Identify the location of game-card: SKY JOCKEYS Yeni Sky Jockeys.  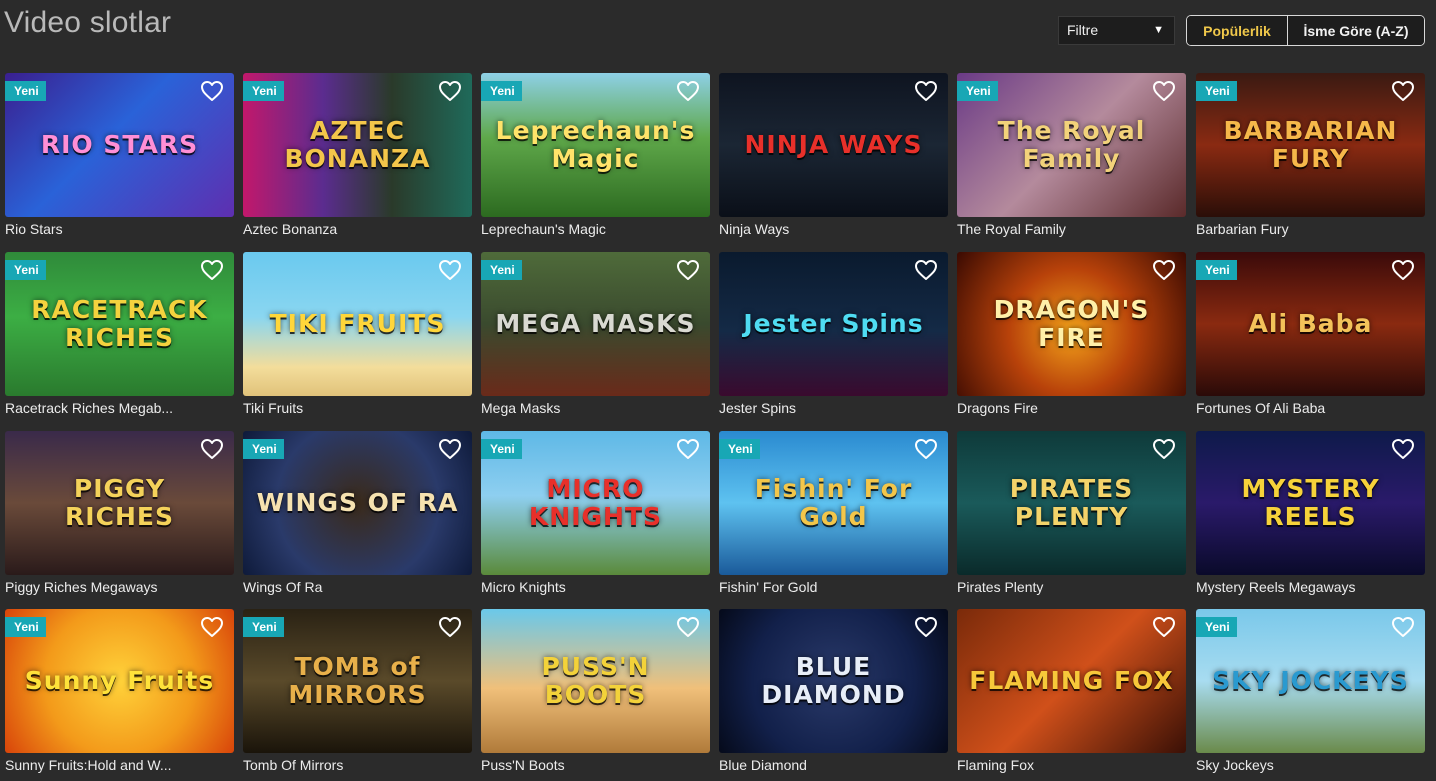
(1310, 694).